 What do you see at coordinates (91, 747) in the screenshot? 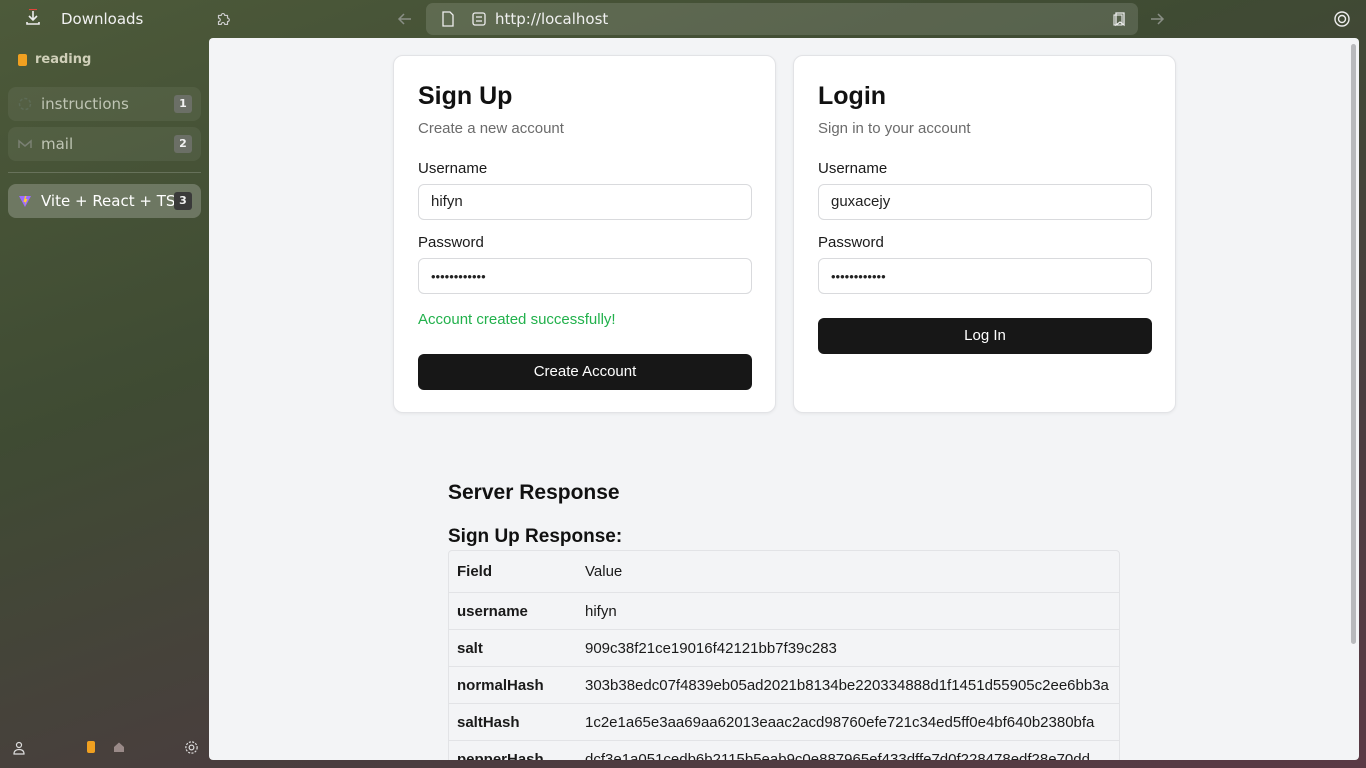
I see `space-reading-icon` at bounding box center [91, 747].